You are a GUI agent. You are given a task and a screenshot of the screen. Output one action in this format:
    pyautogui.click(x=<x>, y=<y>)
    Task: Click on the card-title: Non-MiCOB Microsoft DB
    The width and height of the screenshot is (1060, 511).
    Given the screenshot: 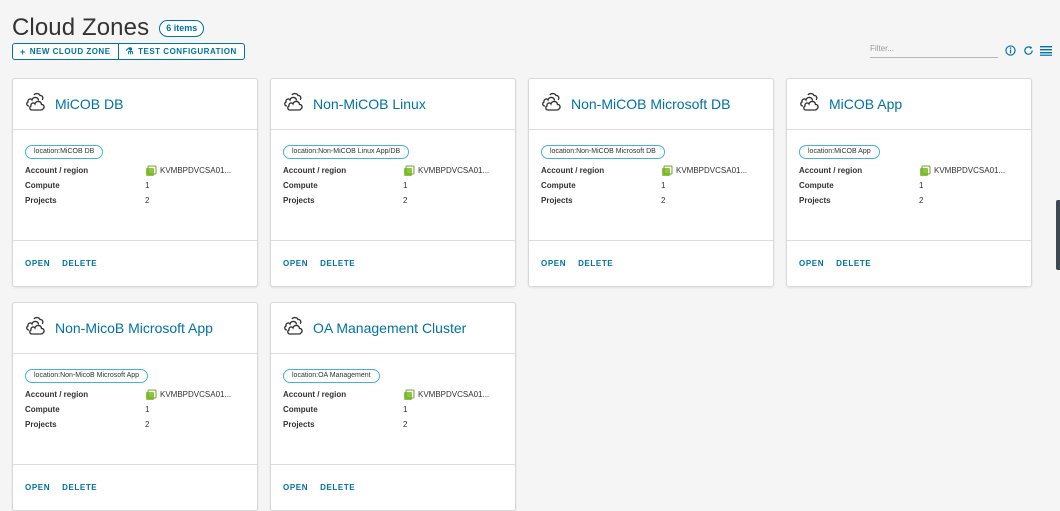 What is the action you would take?
    pyautogui.click(x=650, y=104)
    